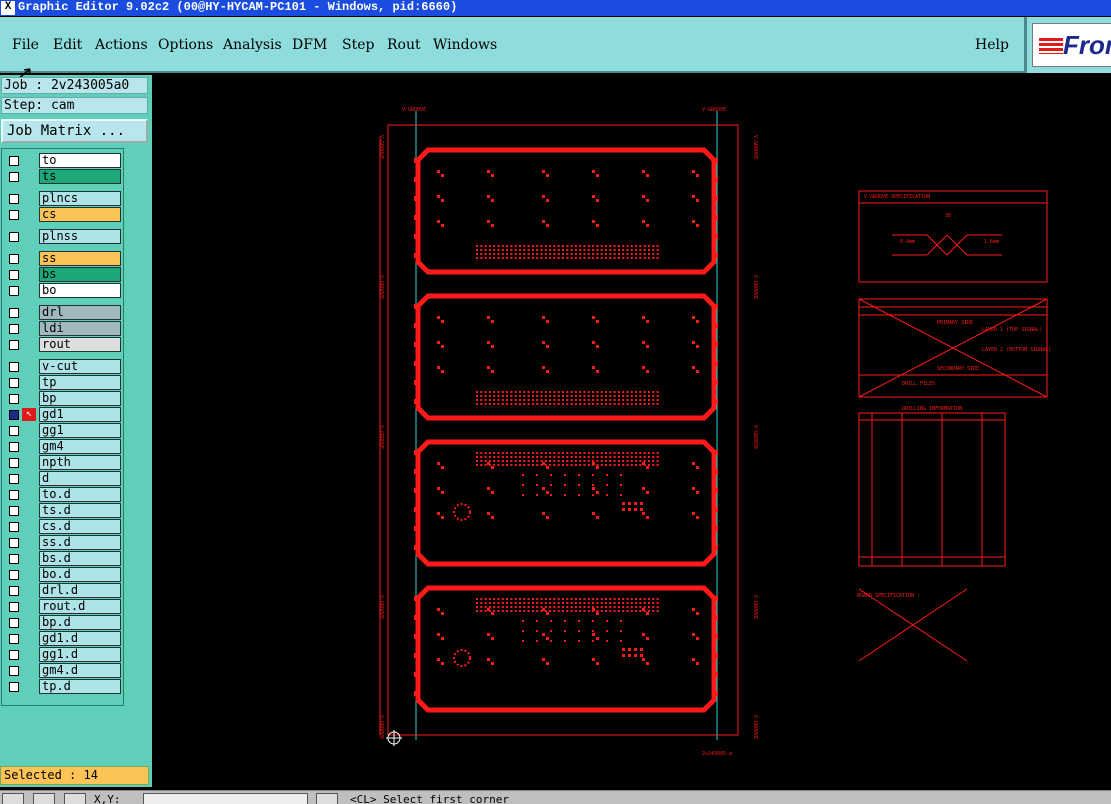  Describe the element at coordinates (75, 798) in the screenshot. I see `snap-icon` at that location.